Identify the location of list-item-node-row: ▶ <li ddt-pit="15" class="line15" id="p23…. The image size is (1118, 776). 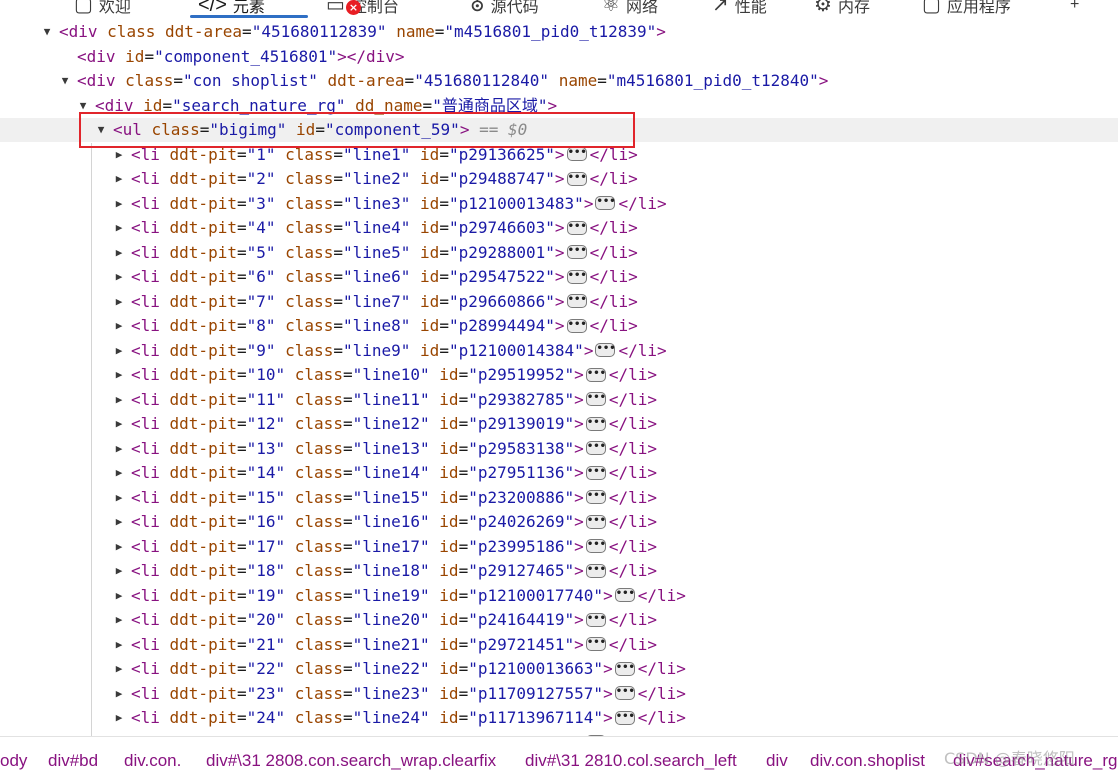
(559, 498).